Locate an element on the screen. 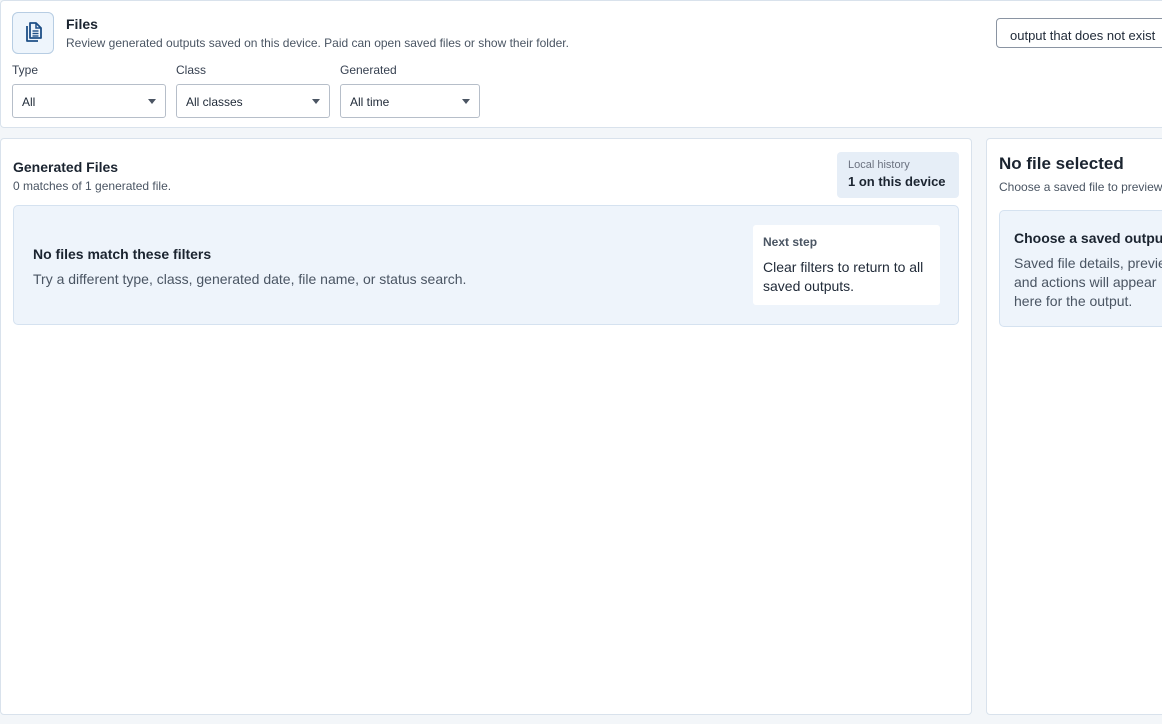  type-select: All is located at coordinates (89, 101).